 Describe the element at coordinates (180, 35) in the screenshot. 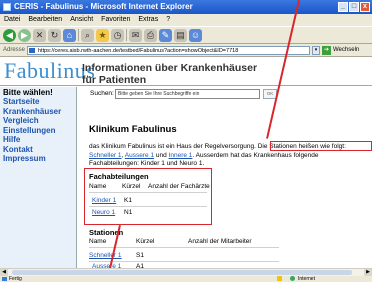

I see `discuss-icon: ▤` at that location.